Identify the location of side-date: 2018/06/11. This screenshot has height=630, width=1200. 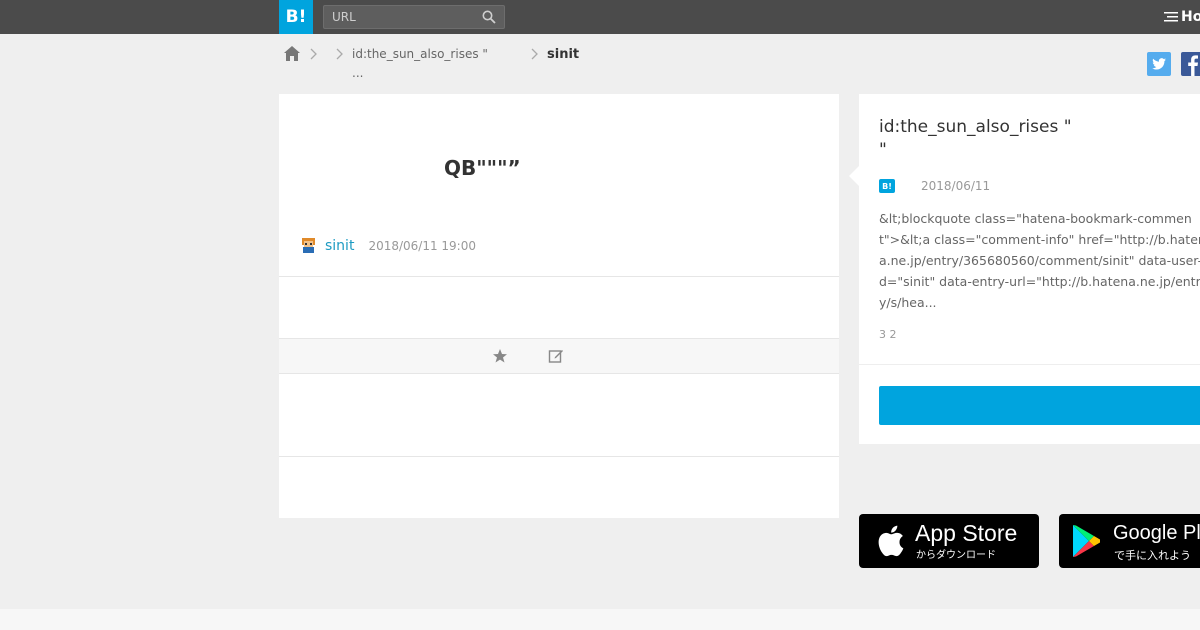
(956, 186).